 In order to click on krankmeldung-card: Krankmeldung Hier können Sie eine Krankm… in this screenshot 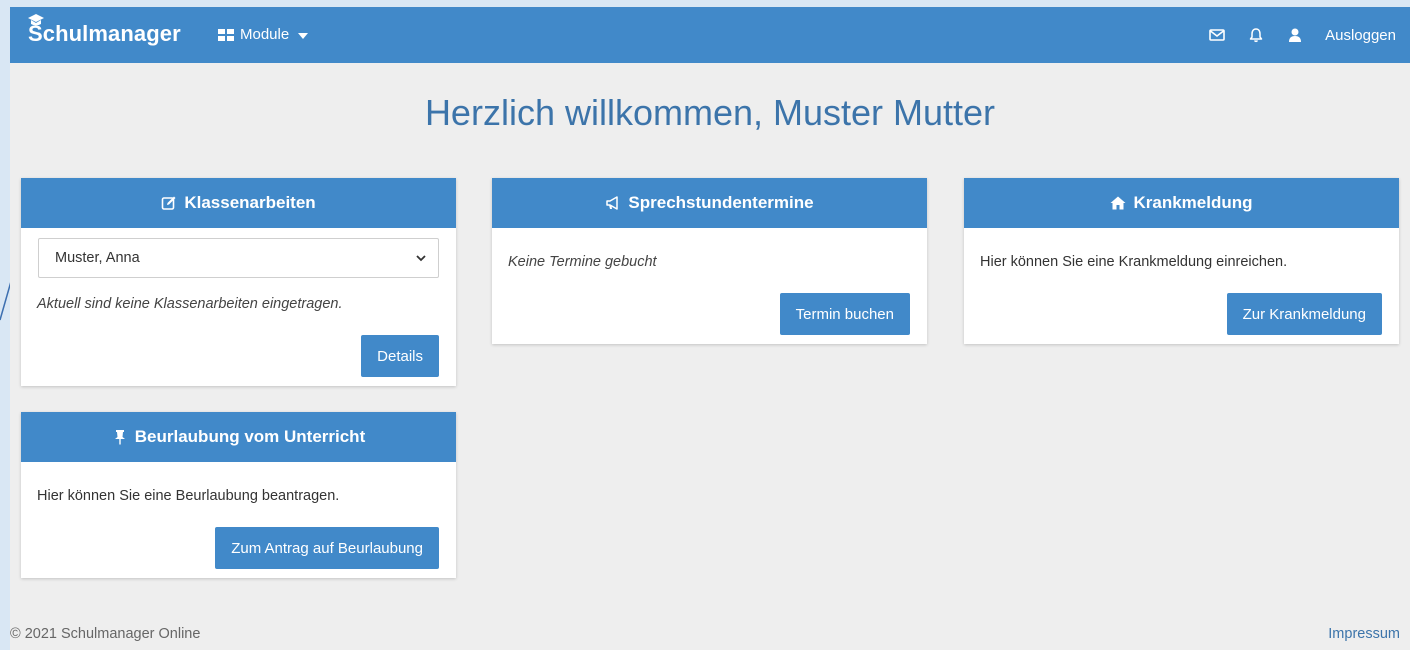, I will do `click(1181, 261)`.